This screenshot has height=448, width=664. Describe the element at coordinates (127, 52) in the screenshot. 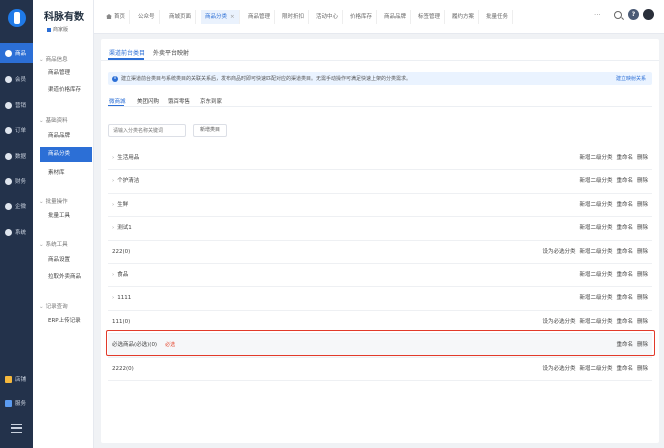

I see `tab-channel-category: 渠道前台类目` at that location.